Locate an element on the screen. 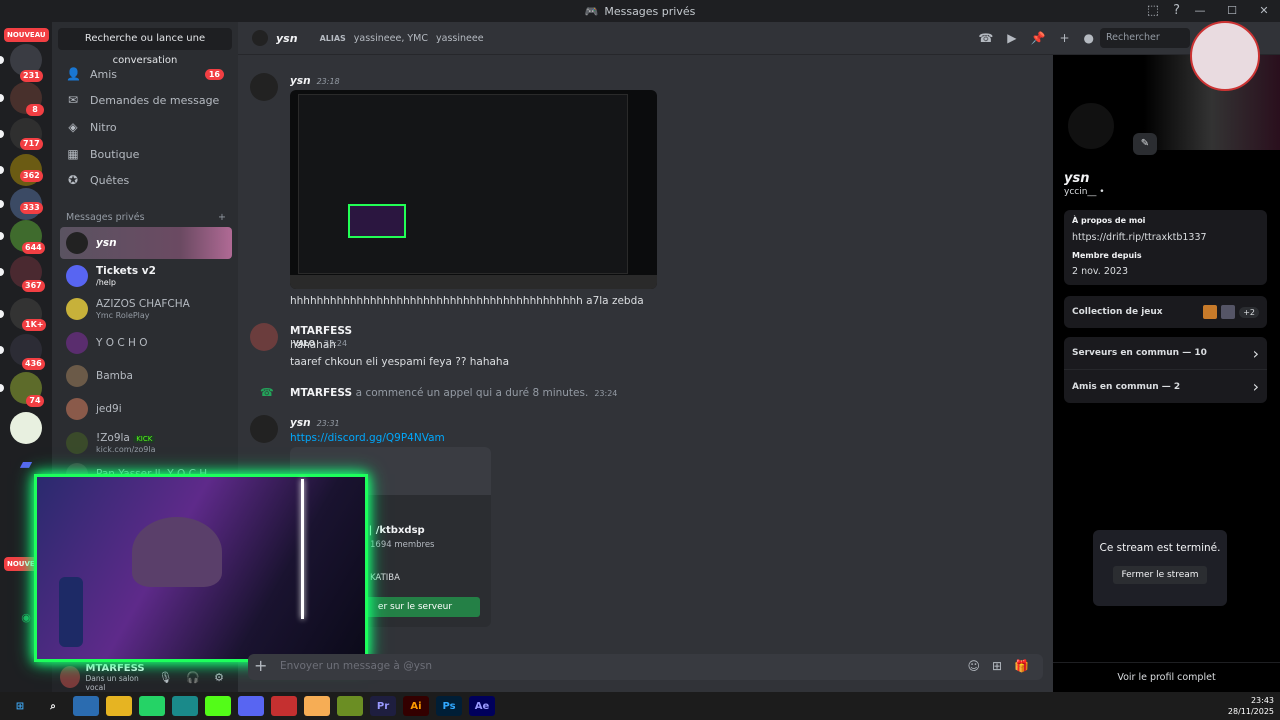 The width and height of the screenshot is (1280, 720). taskbar: ⊞ ⌕ Pr Ai Ps Ae 23:43 28/11/2025 is located at coordinates (640, 706).